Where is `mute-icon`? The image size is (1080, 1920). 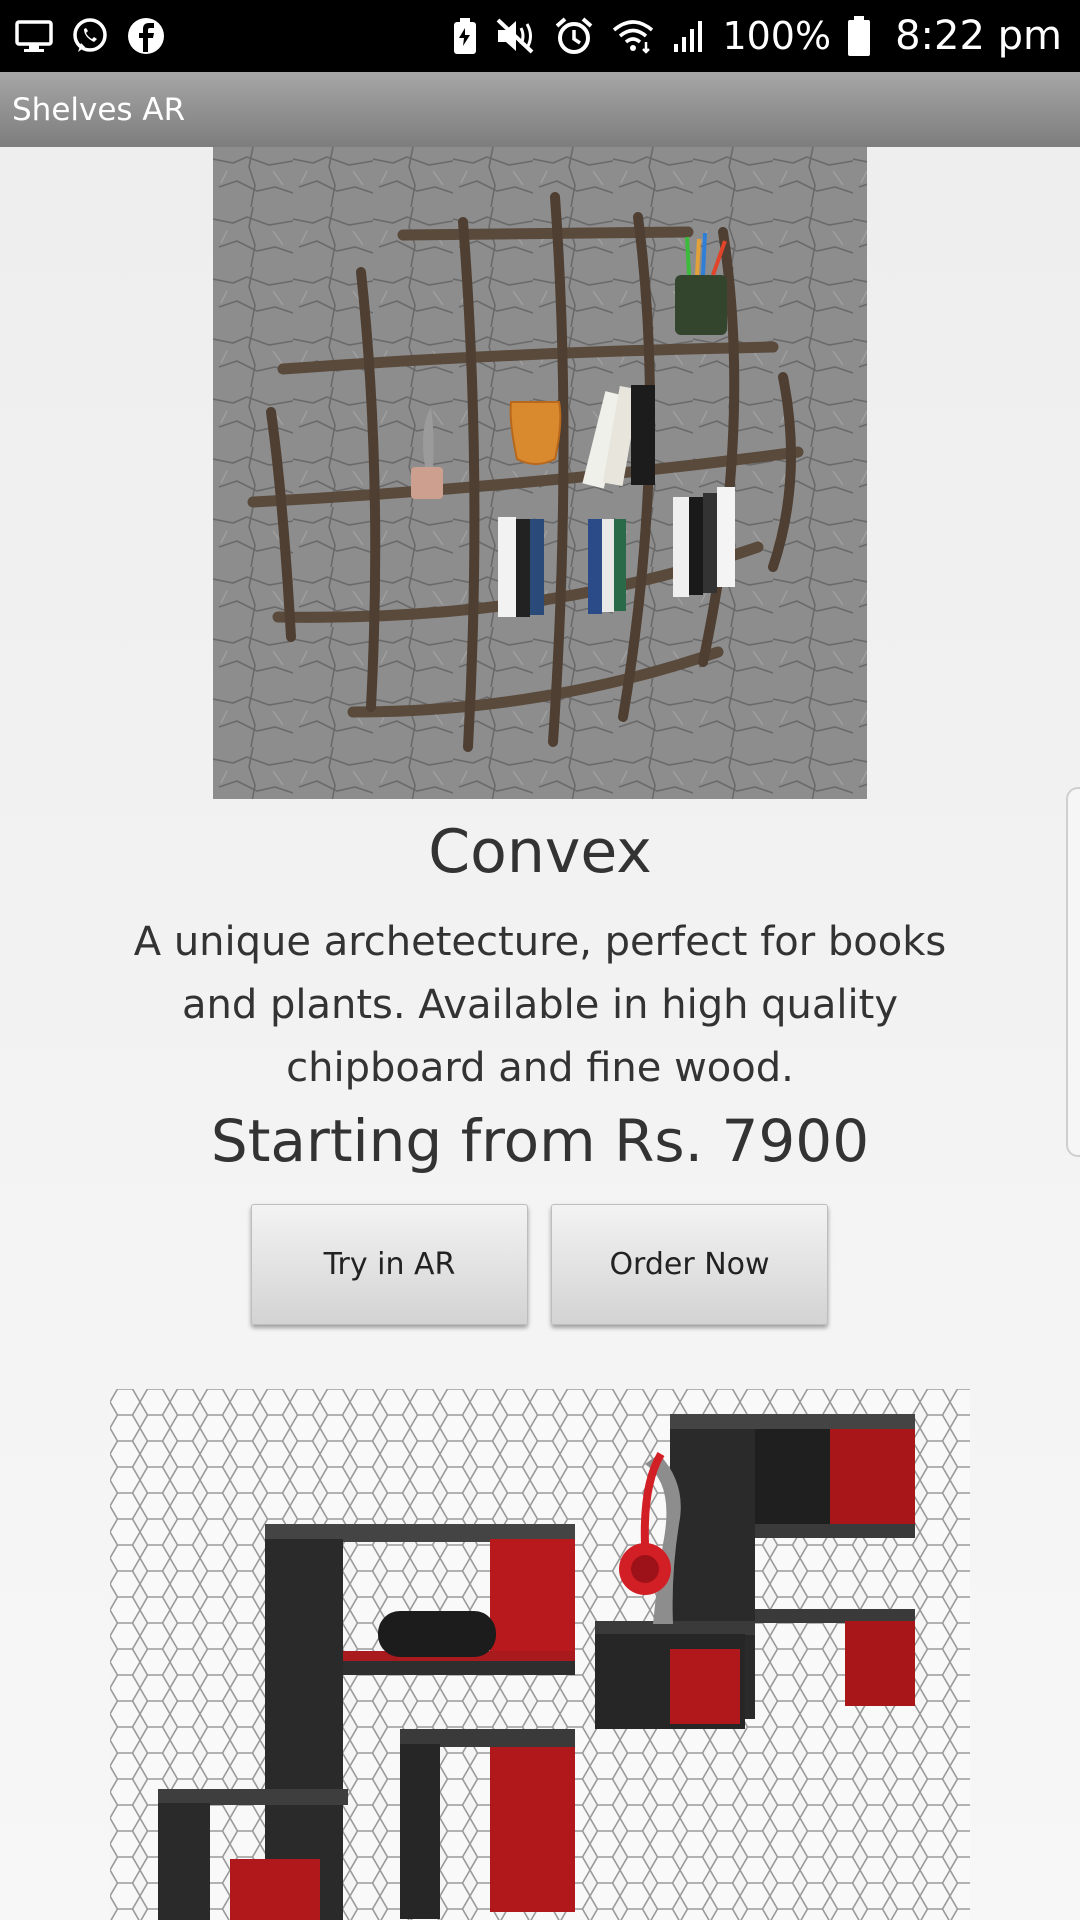
mute-icon is located at coordinates (516, 36).